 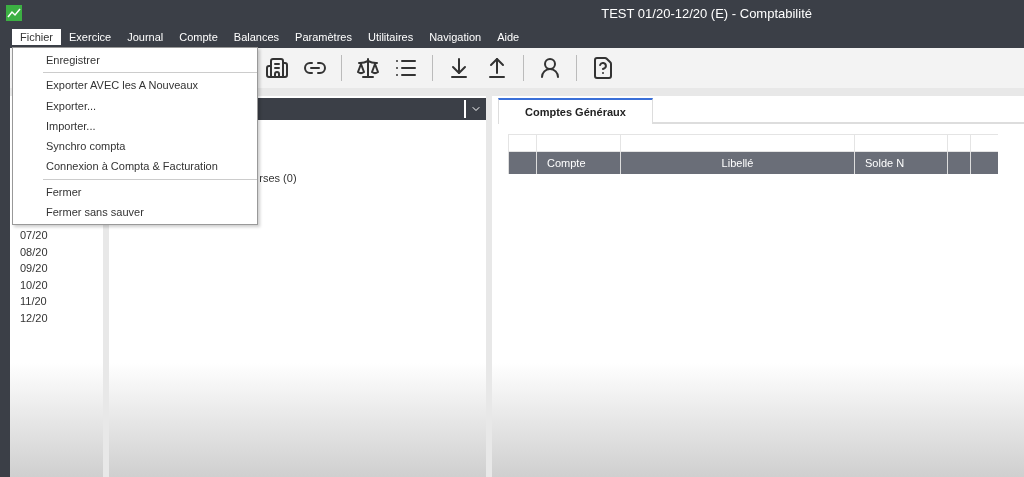 I want to click on menu-entry: Fermer, so click(x=135, y=192).